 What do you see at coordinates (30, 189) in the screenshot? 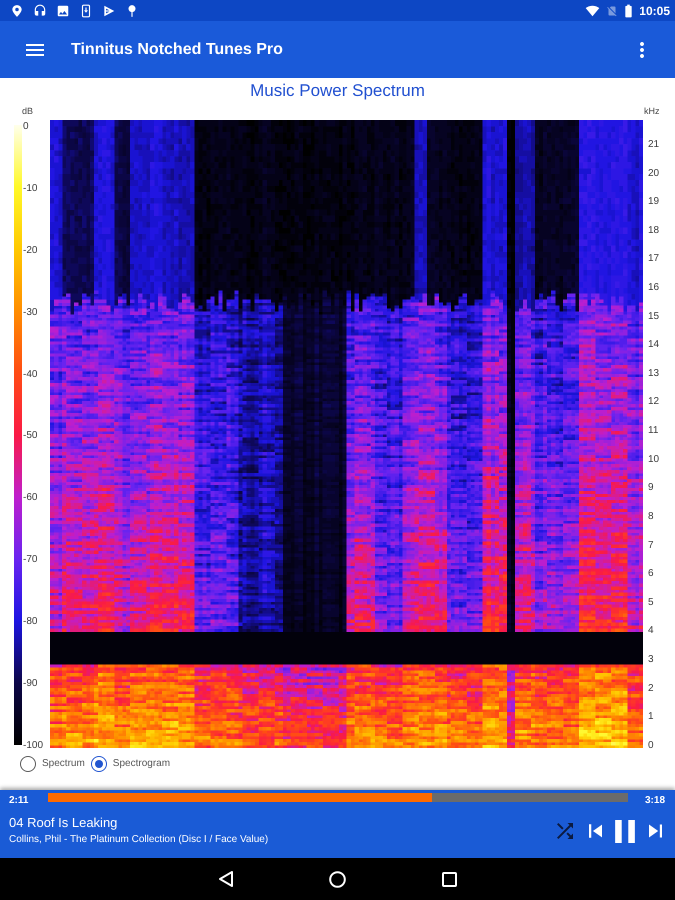
I see `scale-label: -10` at bounding box center [30, 189].